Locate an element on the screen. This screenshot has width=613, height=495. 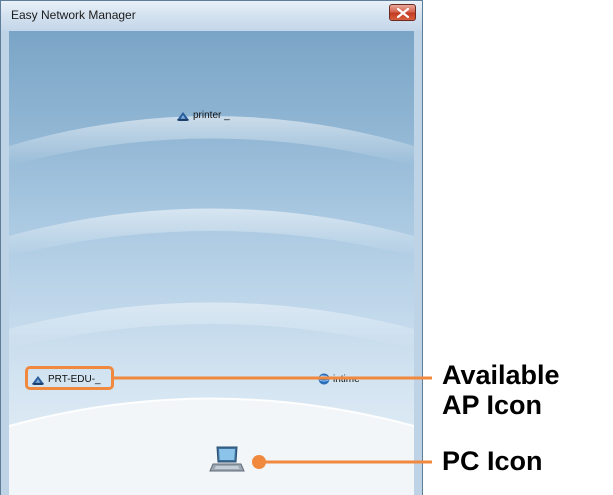
callout-lines is located at coordinates (273, 422).